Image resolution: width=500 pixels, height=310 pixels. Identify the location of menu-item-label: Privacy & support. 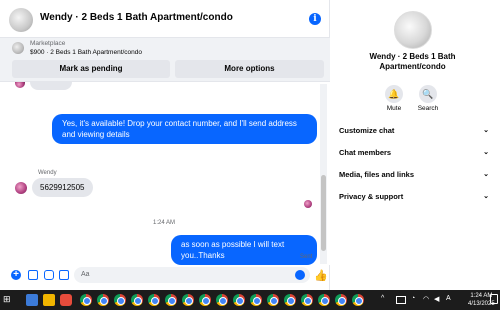
(371, 196).